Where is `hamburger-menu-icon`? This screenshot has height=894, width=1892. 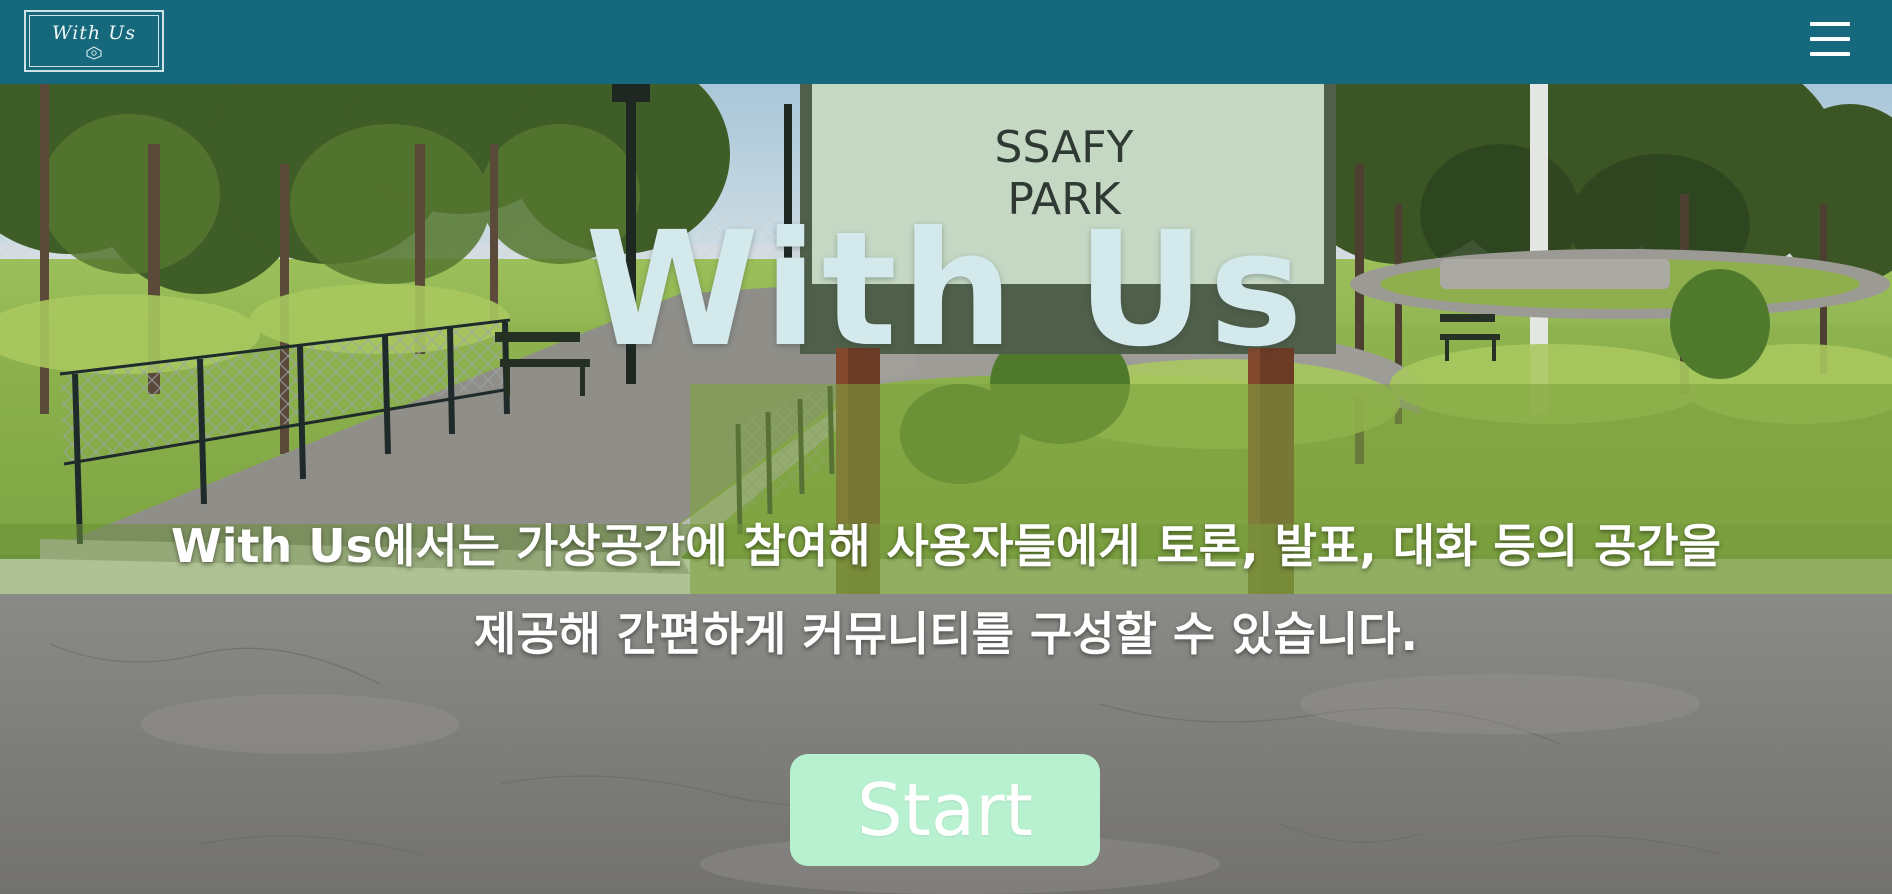
hamburger-menu-icon is located at coordinates (1830, 39).